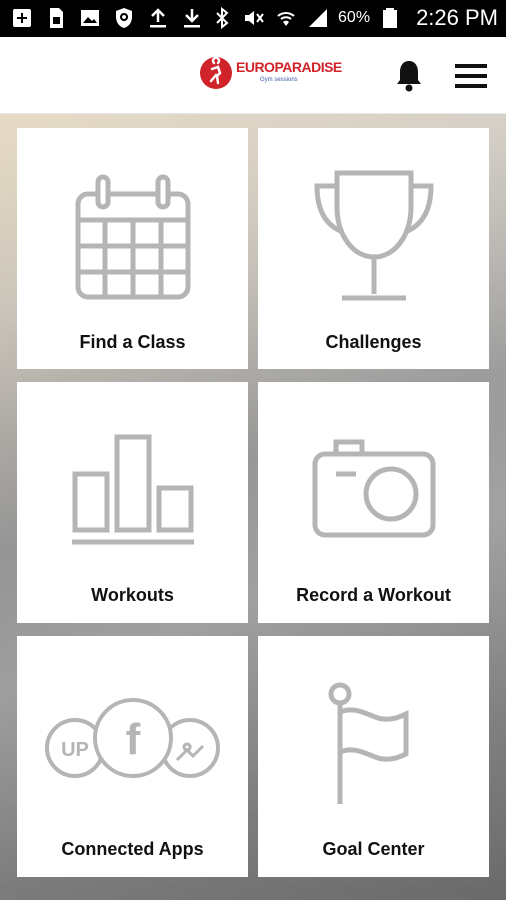 The height and width of the screenshot is (900, 506). I want to click on tile-find-a-class: Find a Class, so click(132, 248).